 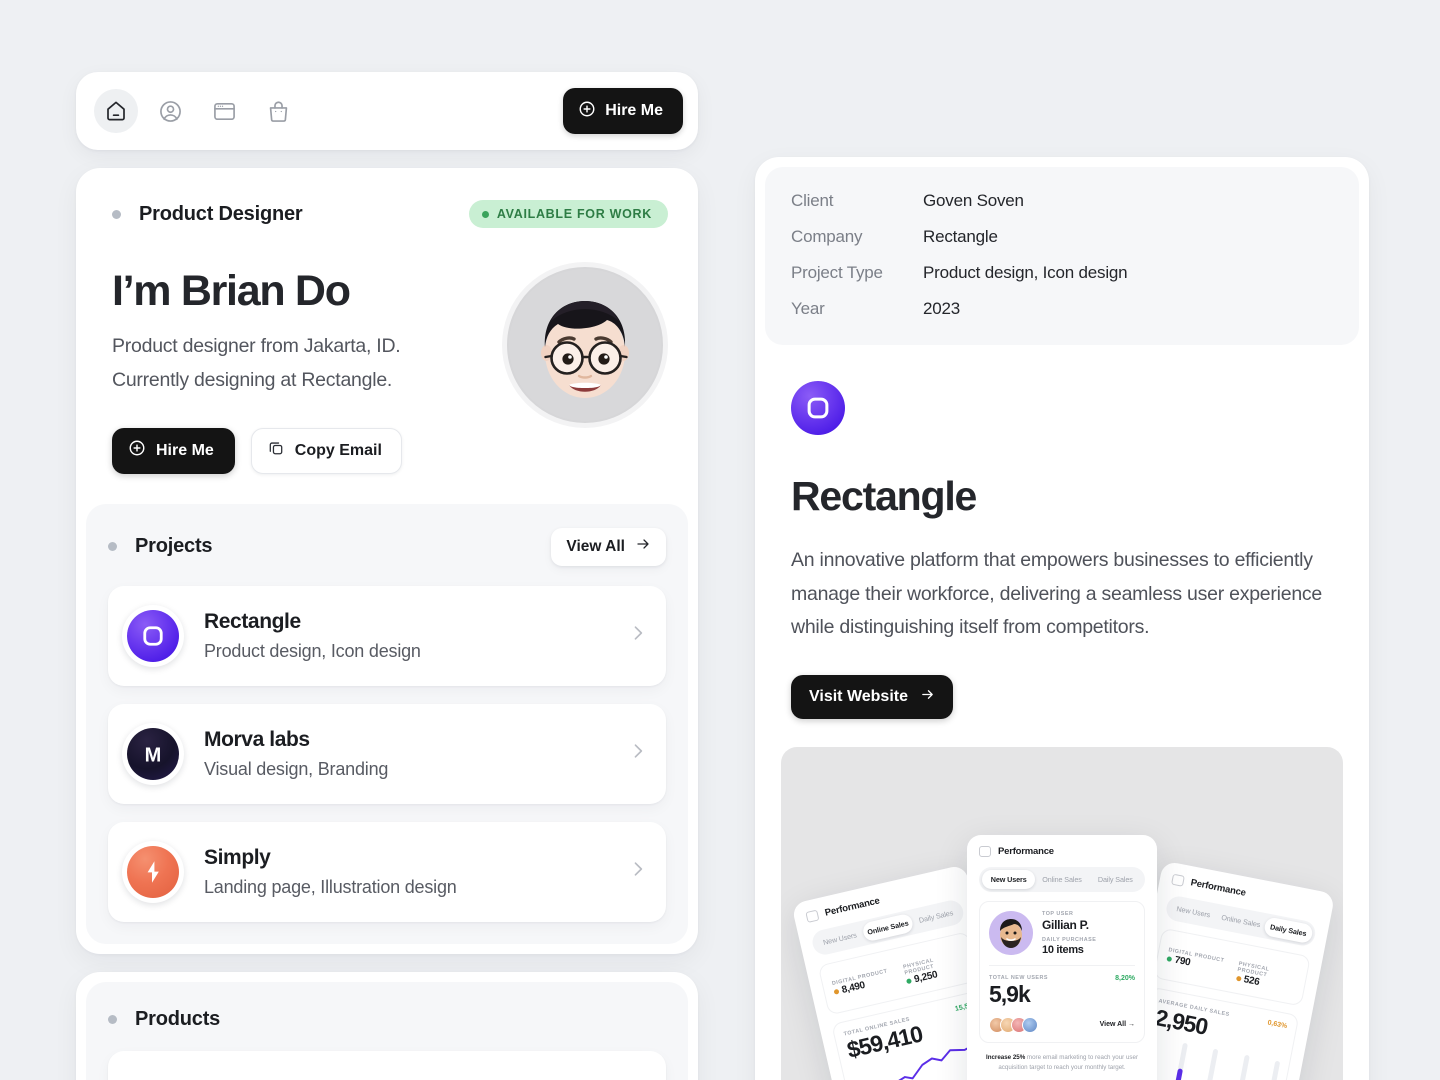 I want to click on mockup-tabs: New Users Online Sales Daily Sales, so click(x=1062, y=879).